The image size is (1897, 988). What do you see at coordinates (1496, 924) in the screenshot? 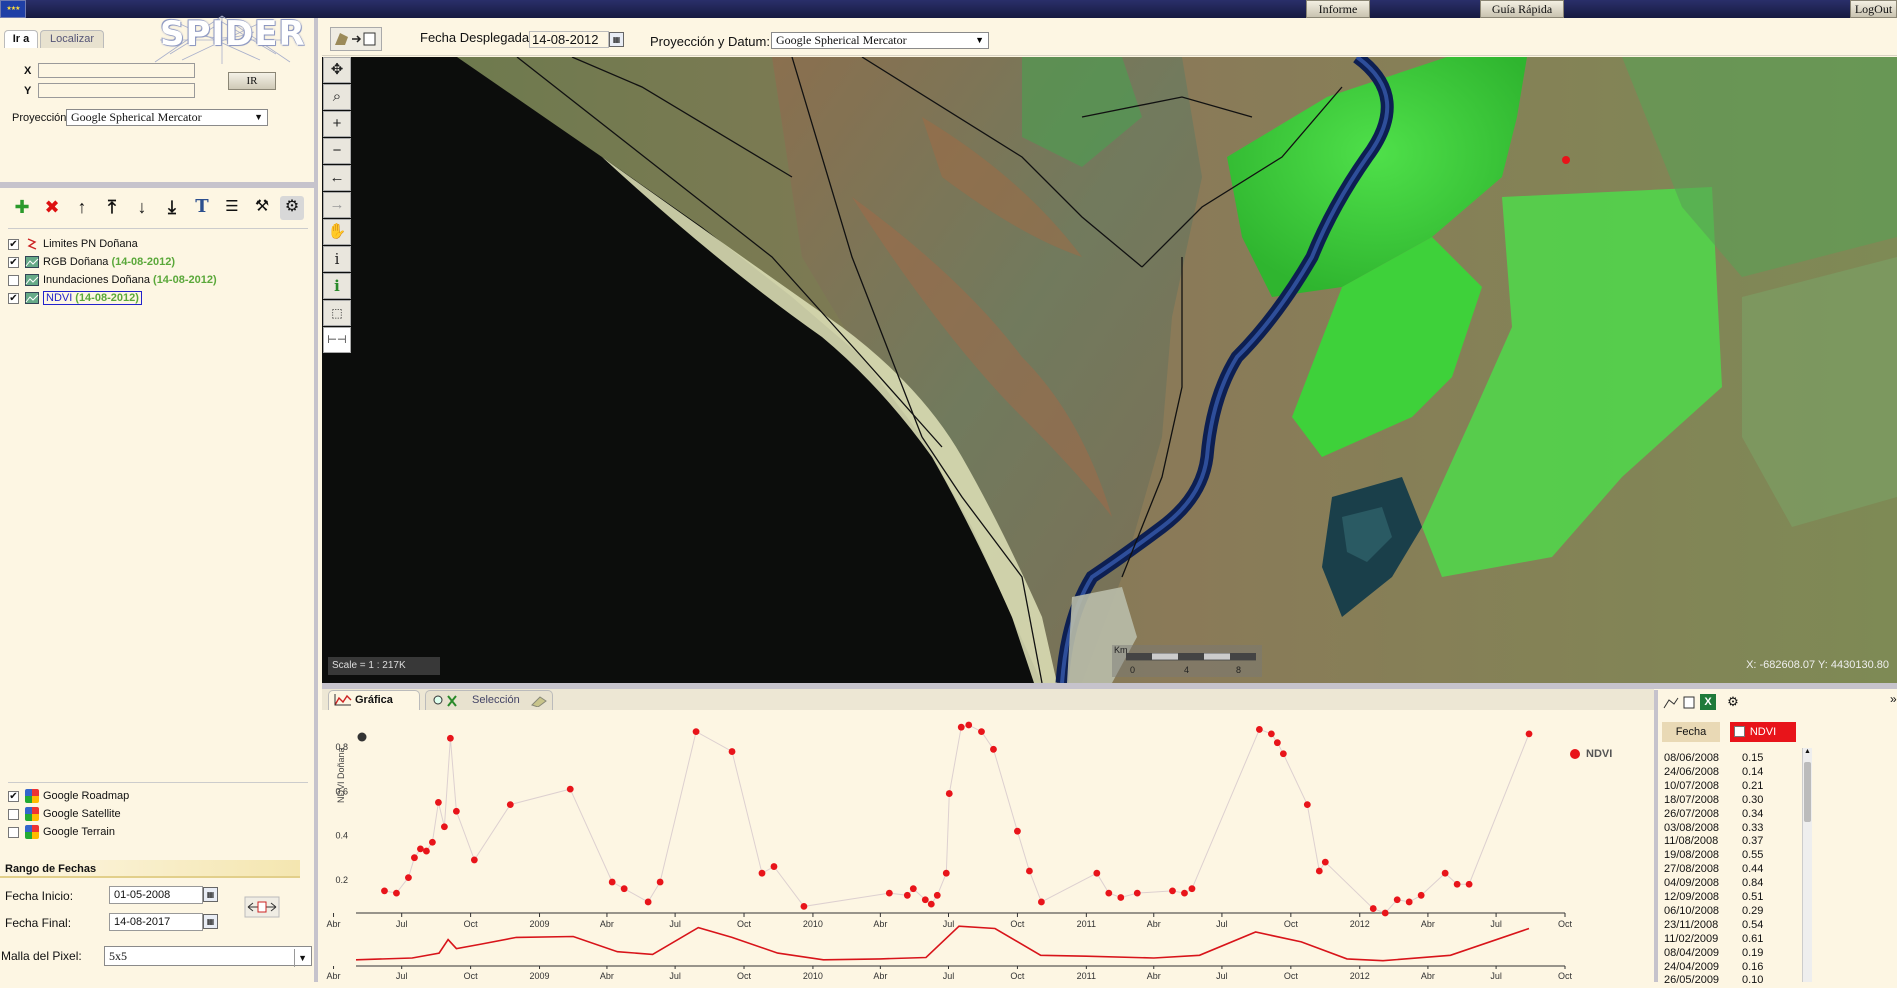
I see `x-tick-label: Jul` at bounding box center [1496, 924].